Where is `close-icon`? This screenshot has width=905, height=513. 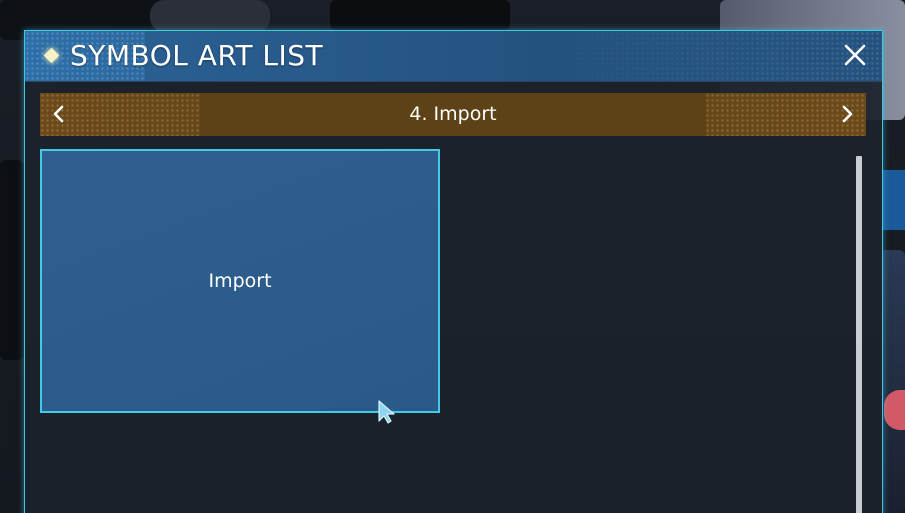 close-icon is located at coordinates (855, 55).